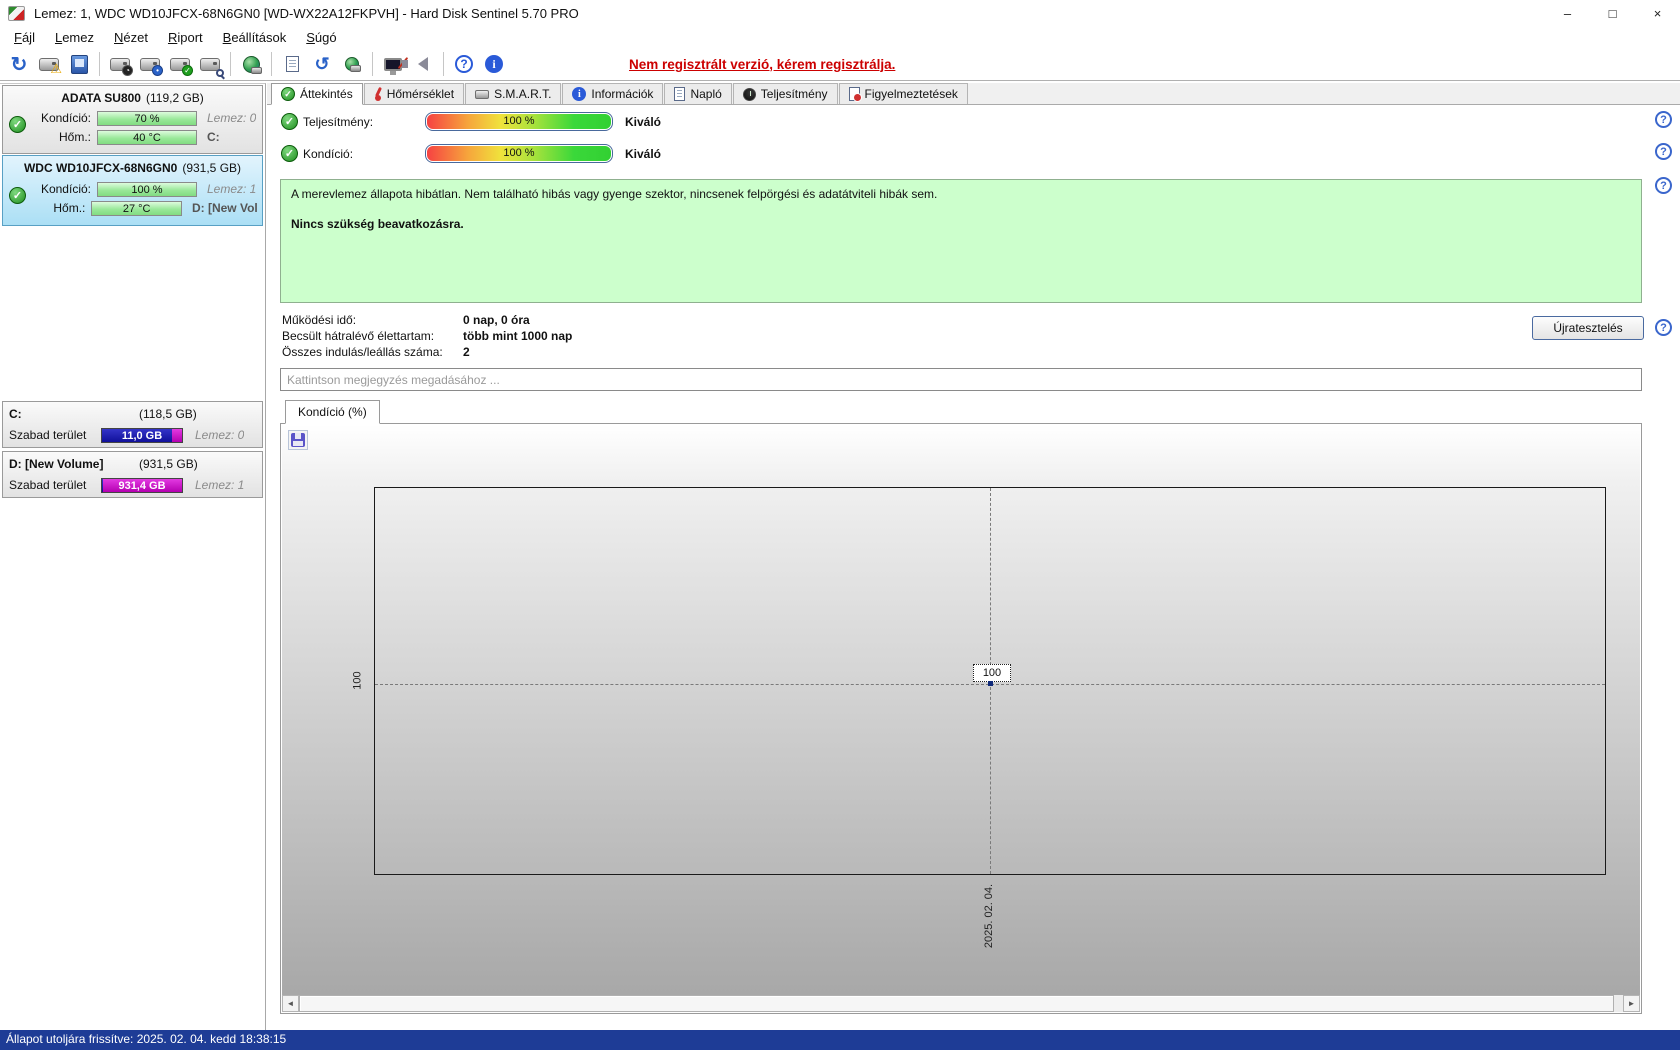 The width and height of the screenshot is (1680, 1050). What do you see at coordinates (1657, 13) in the screenshot?
I see `close-button: ×` at bounding box center [1657, 13].